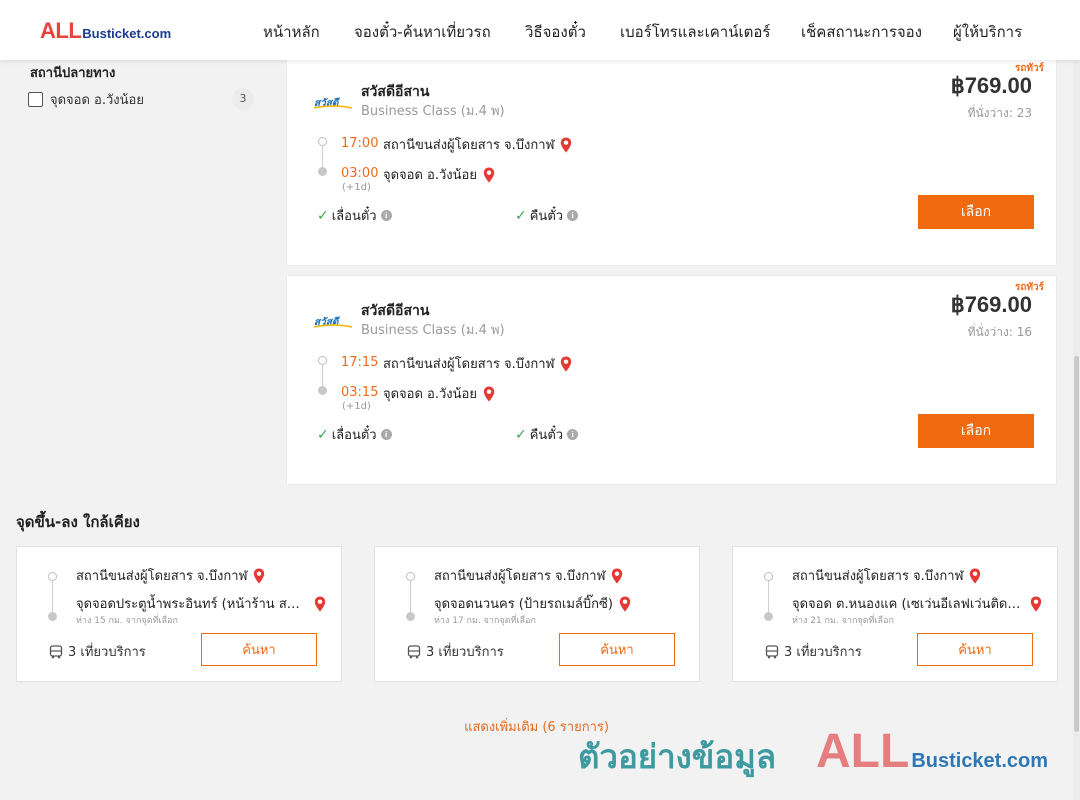 The image size is (1080, 800). I want to click on watermark-logo: ALL Busticket.com, so click(932, 751).